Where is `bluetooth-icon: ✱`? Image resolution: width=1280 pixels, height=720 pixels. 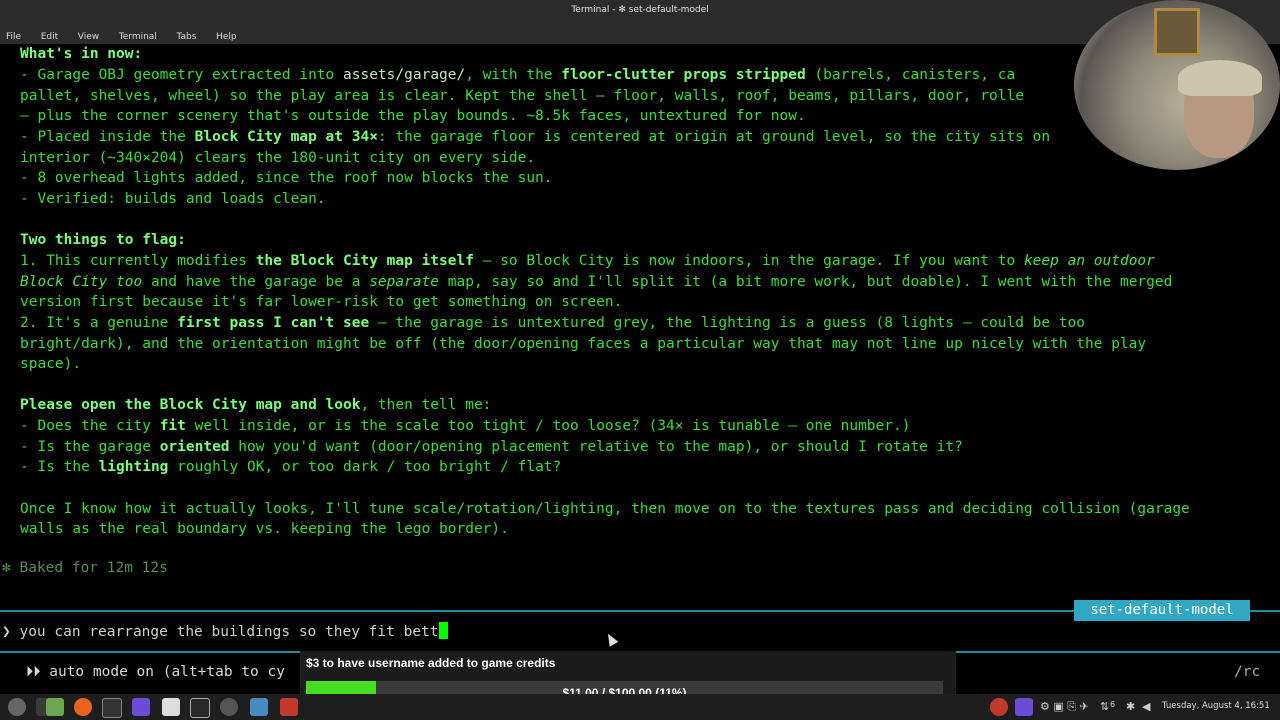
bluetooth-icon: ✱ is located at coordinates (1130, 706).